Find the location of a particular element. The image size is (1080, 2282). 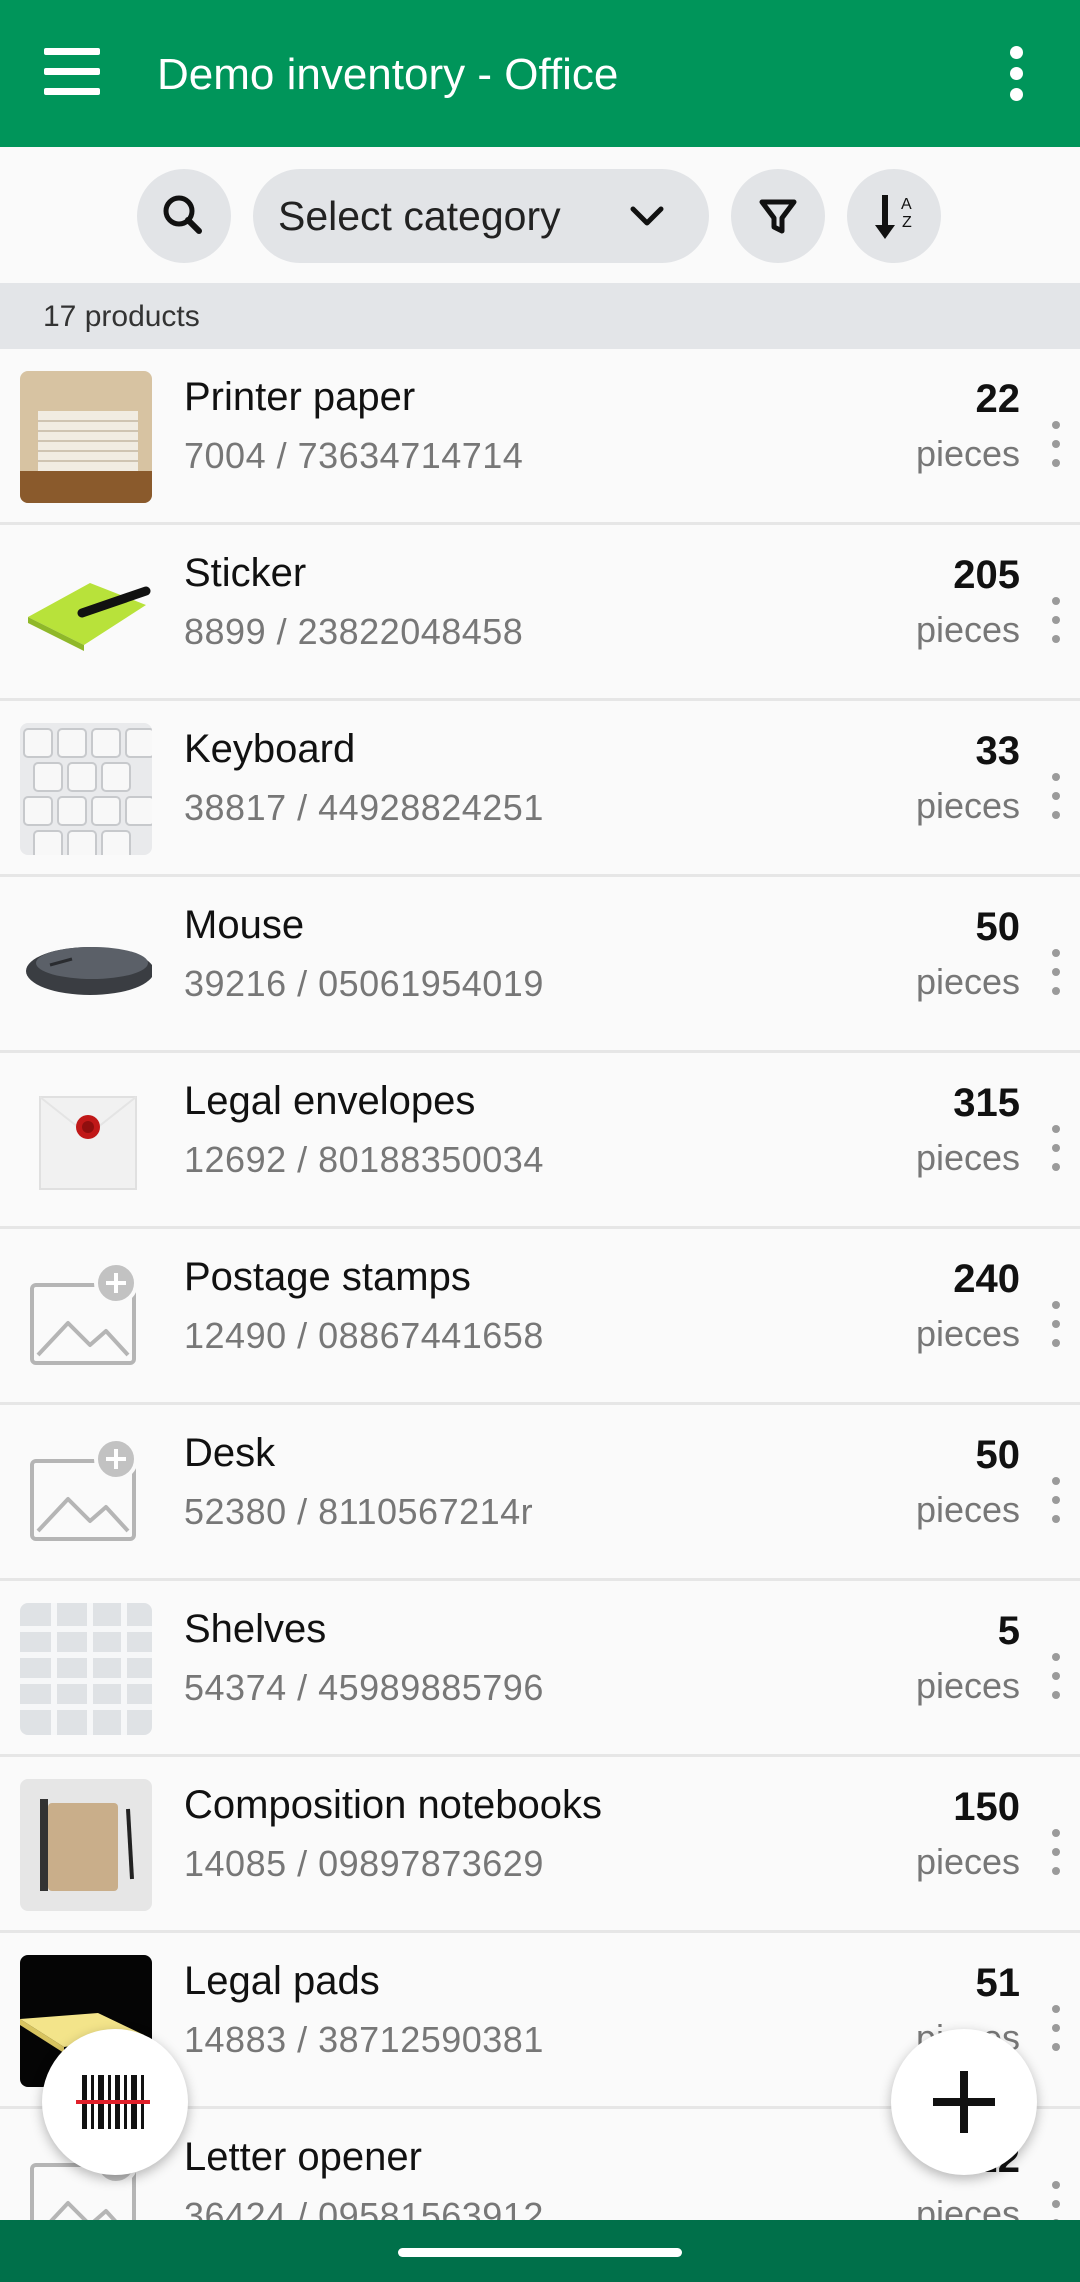

filter-icon is located at coordinates (778, 216).